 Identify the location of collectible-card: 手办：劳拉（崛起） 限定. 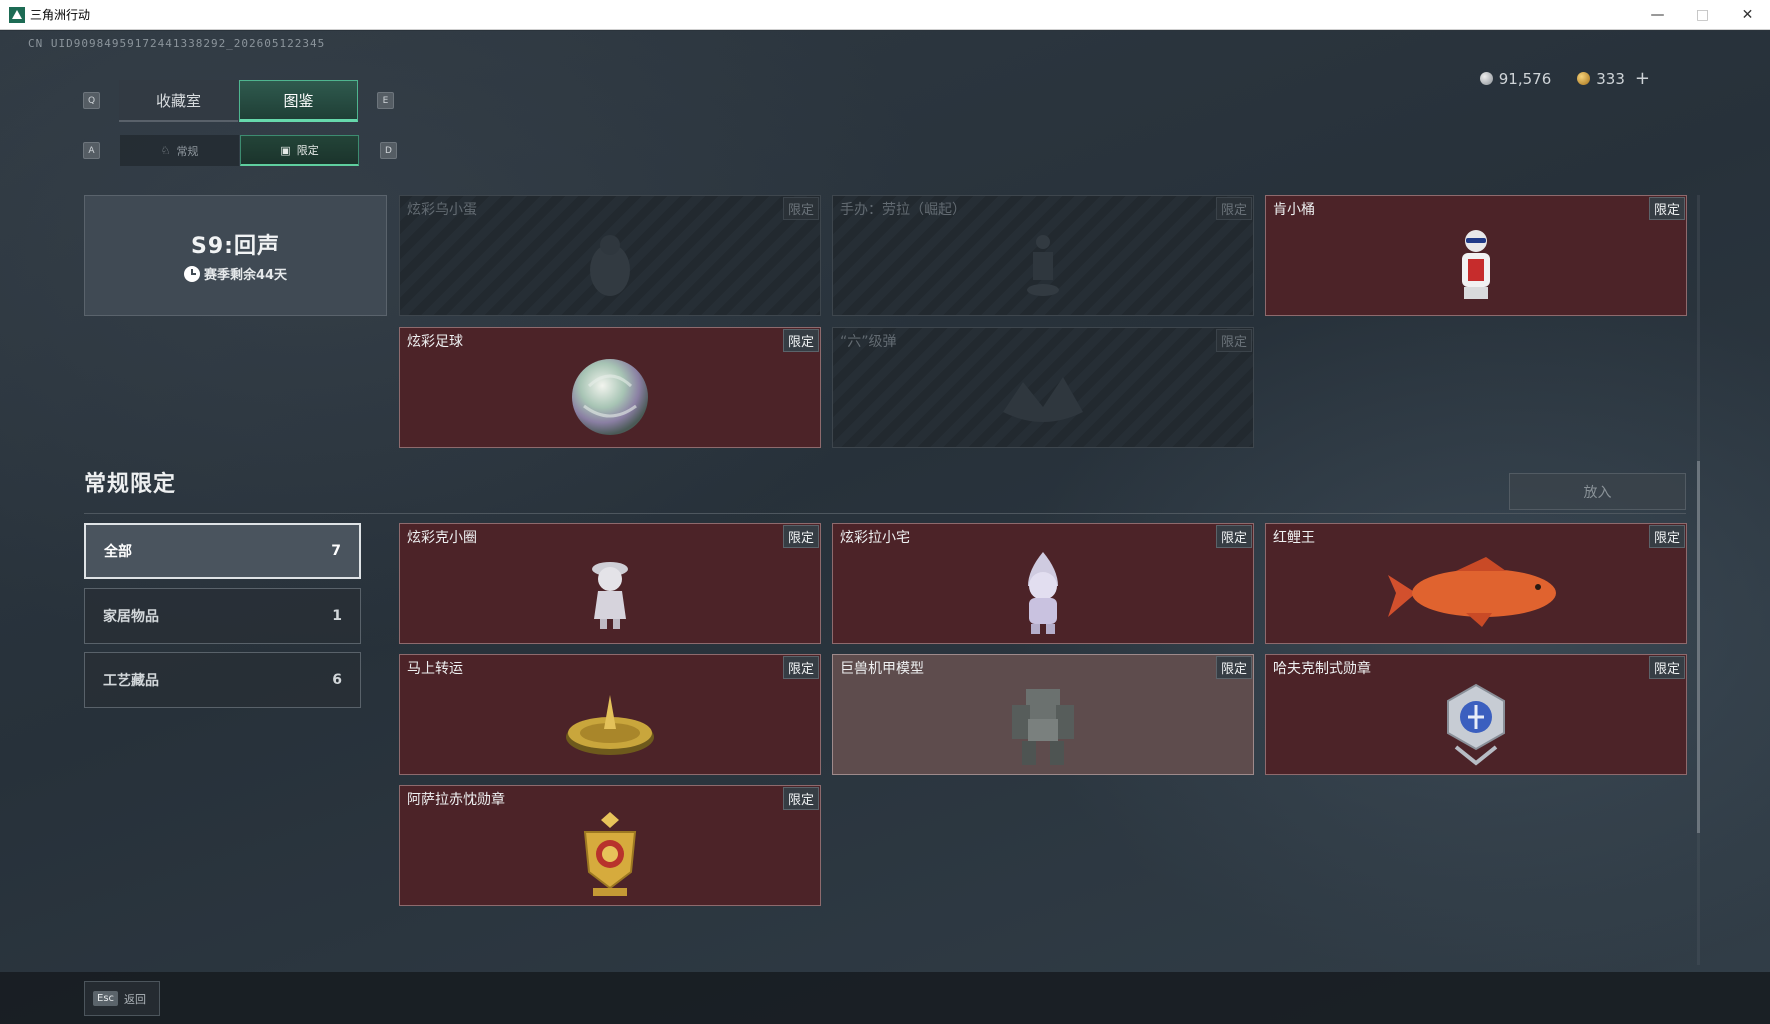
(1043, 255).